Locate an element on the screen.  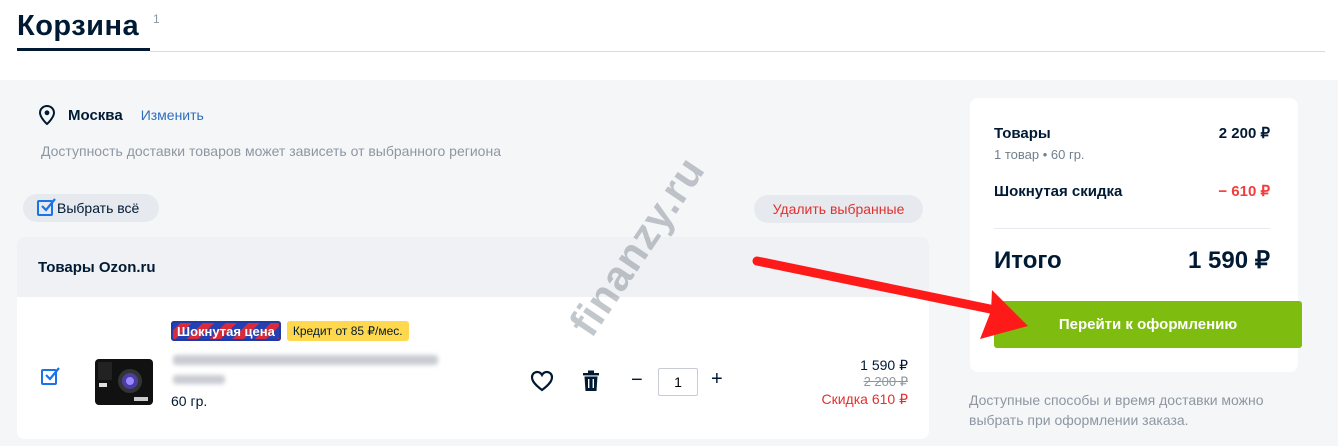
change-city-link: Изменить is located at coordinates (172, 115).